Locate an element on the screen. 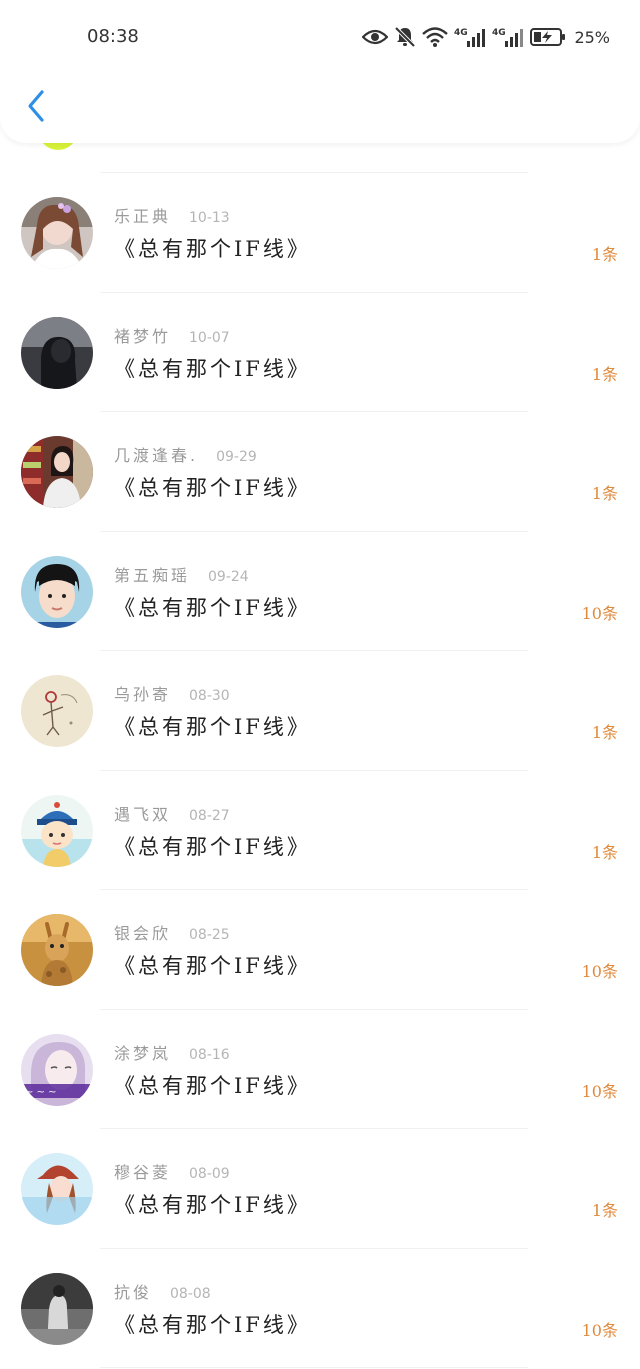 The width and height of the screenshot is (640, 1369). bell-off-icon is located at coordinates (405, 37).